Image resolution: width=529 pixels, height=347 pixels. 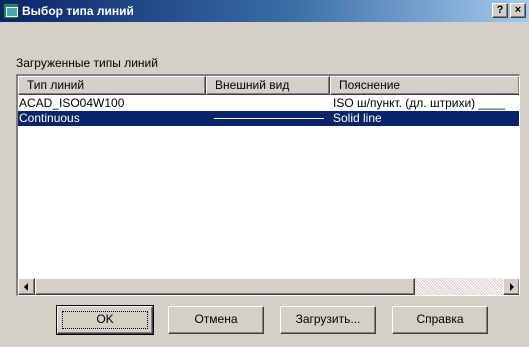 I want to click on ok-button: OK, so click(x=105, y=320).